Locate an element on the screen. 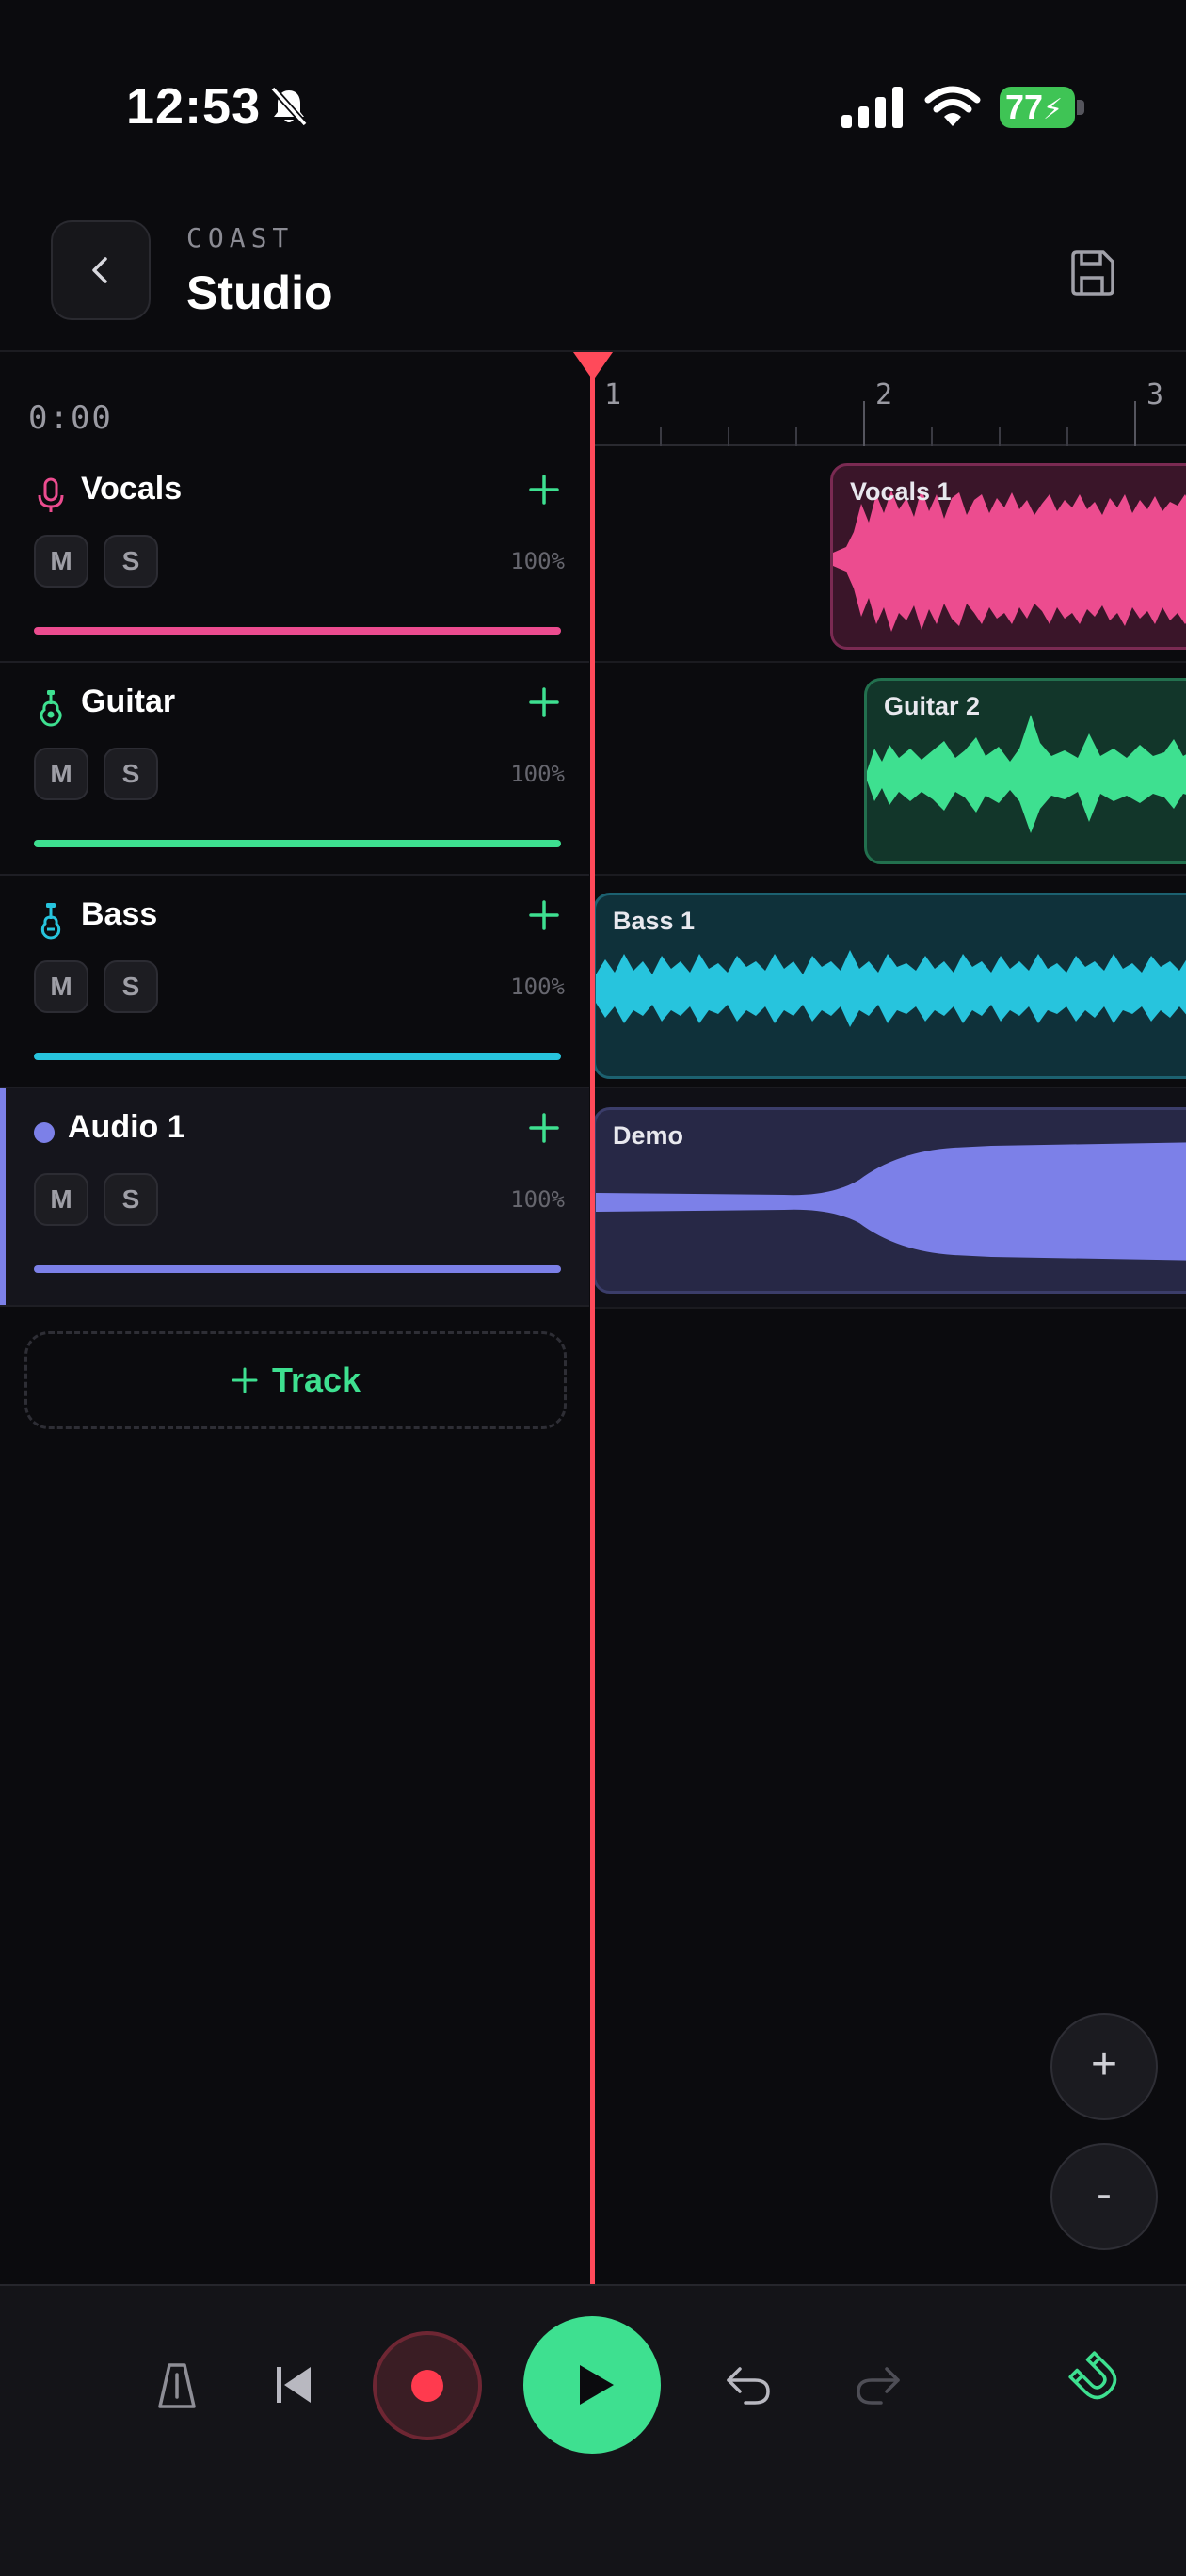  bell-muted-icon is located at coordinates (289, 106).